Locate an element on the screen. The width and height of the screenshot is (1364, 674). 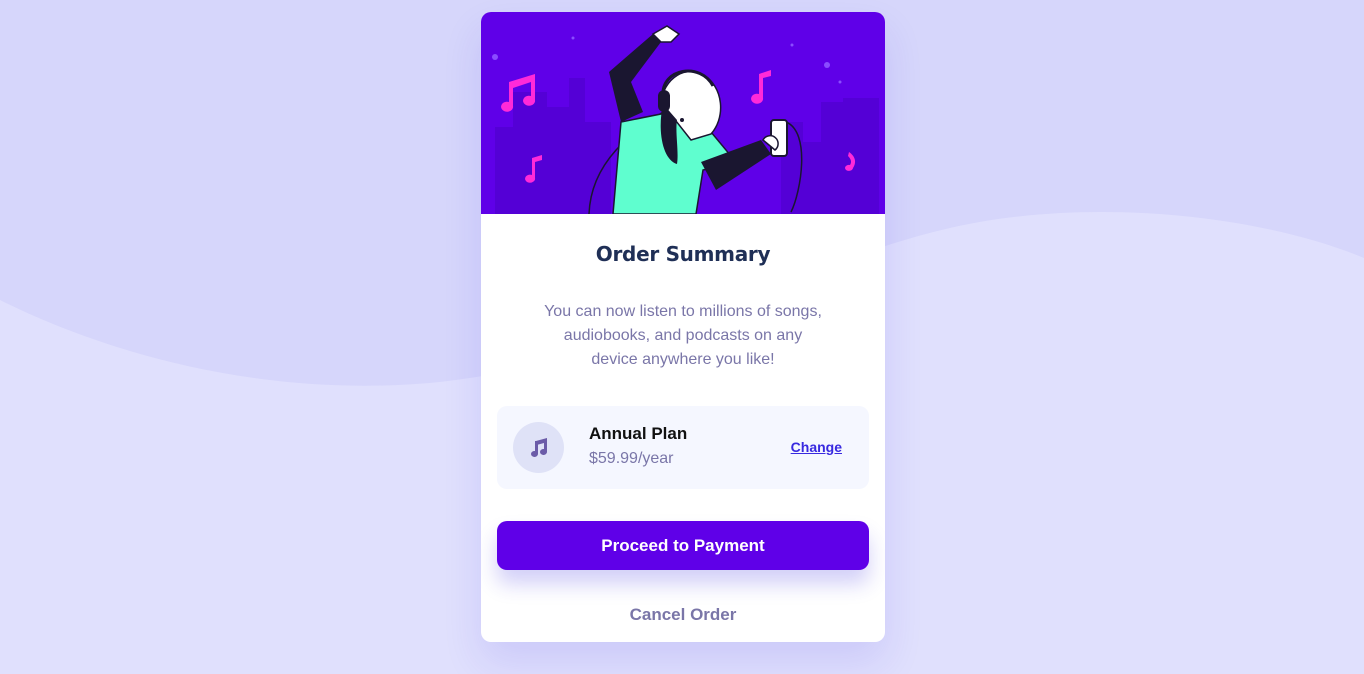
hero-illustration is located at coordinates (683, 113).